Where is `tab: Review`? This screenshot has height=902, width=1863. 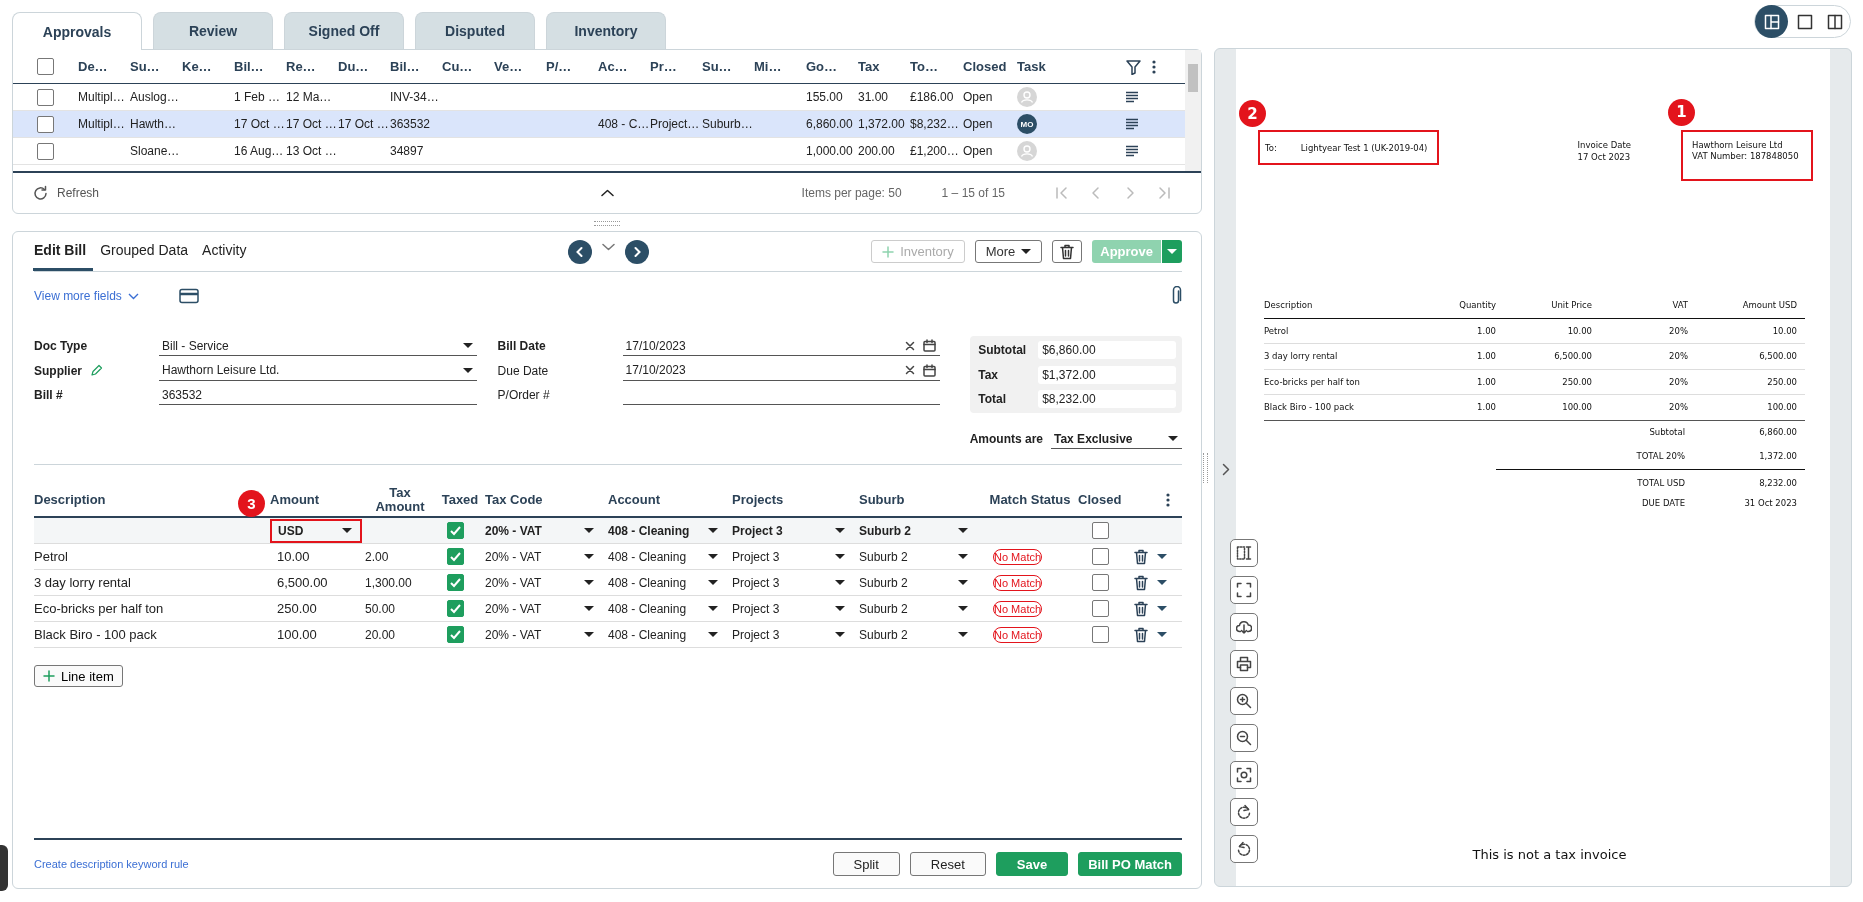
tab: Review is located at coordinates (213, 30).